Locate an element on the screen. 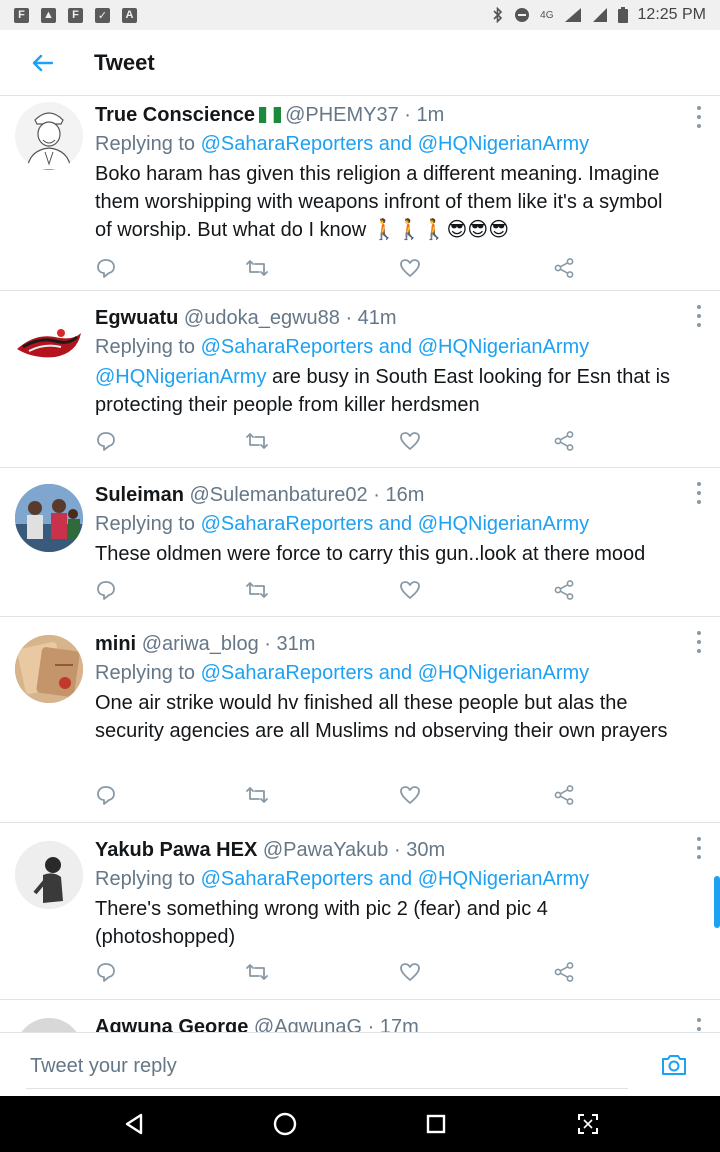 Image resolution: width=720 pixels, height=1152 pixels. author-handle: @ariwa_blog is located at coordinates (200, 644).